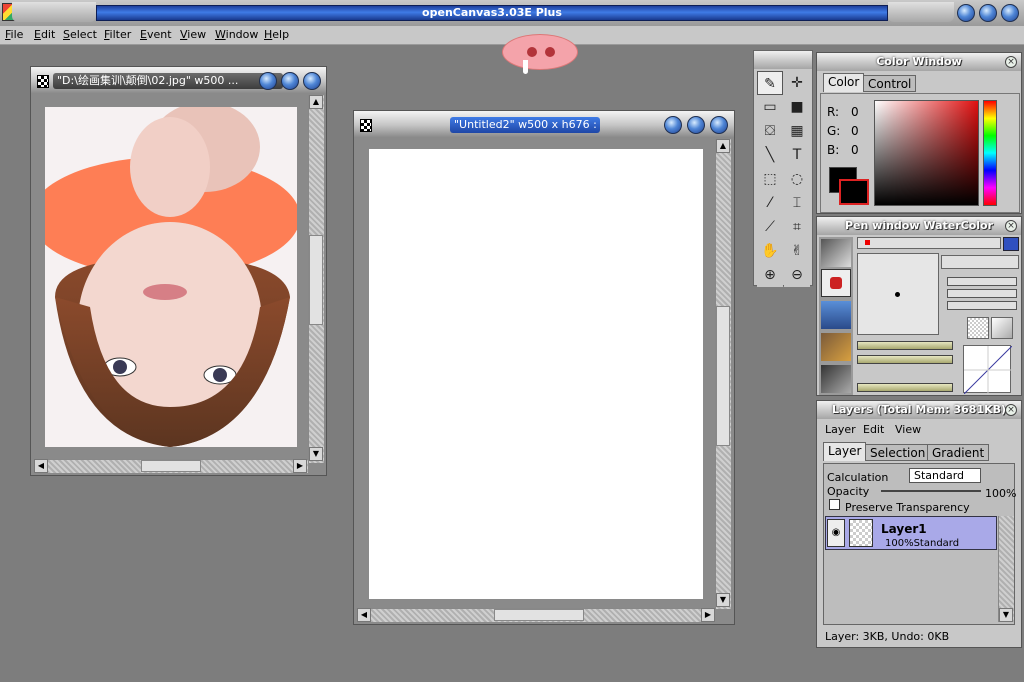  What do you see at coordinates (919, 410) in the screenshot?
I see `layers-window-title: Layers (Total Mem: 3681KB)` at bounding box center [919, 410].